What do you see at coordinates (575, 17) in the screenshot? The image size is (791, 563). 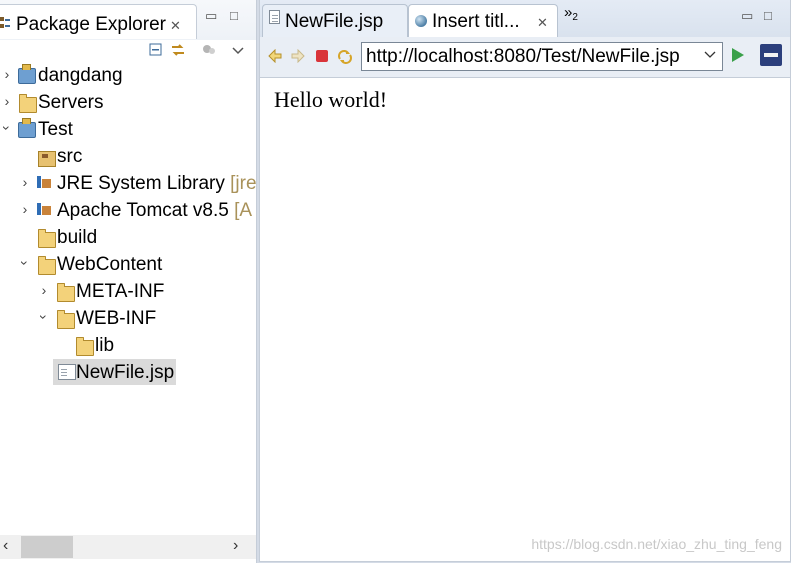 I see `overflow-count: 2` at bounding box center [575, 17].